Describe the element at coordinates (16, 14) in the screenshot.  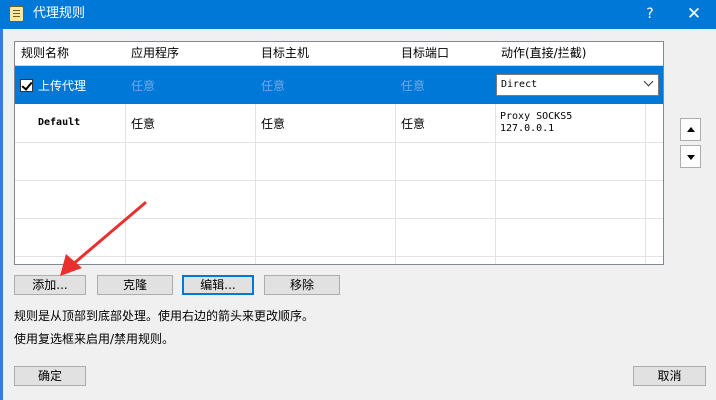
I see `app-icon` at that location.